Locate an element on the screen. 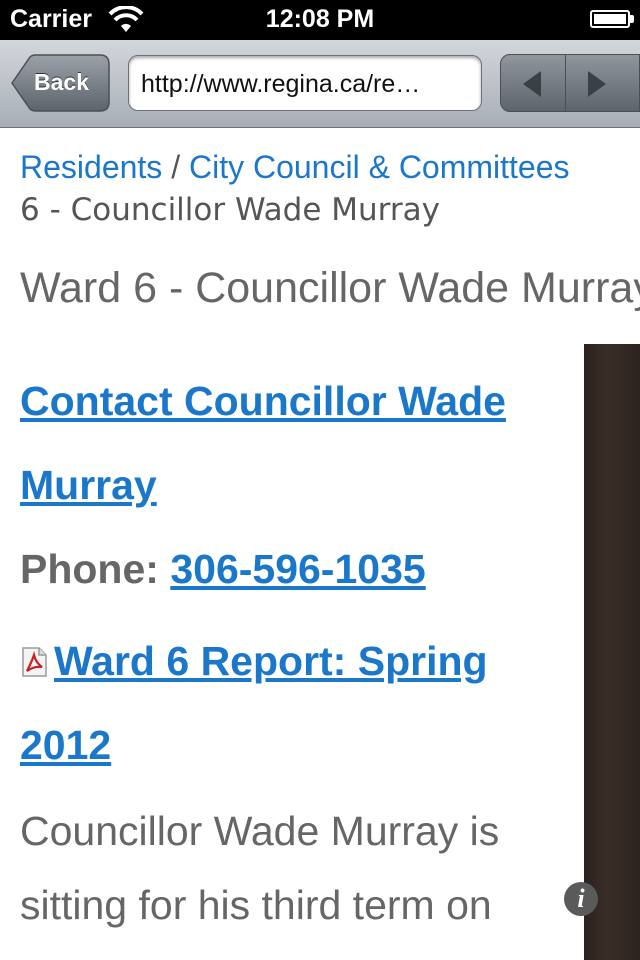  back-button-label: Back is located at coordinates (61, 82).